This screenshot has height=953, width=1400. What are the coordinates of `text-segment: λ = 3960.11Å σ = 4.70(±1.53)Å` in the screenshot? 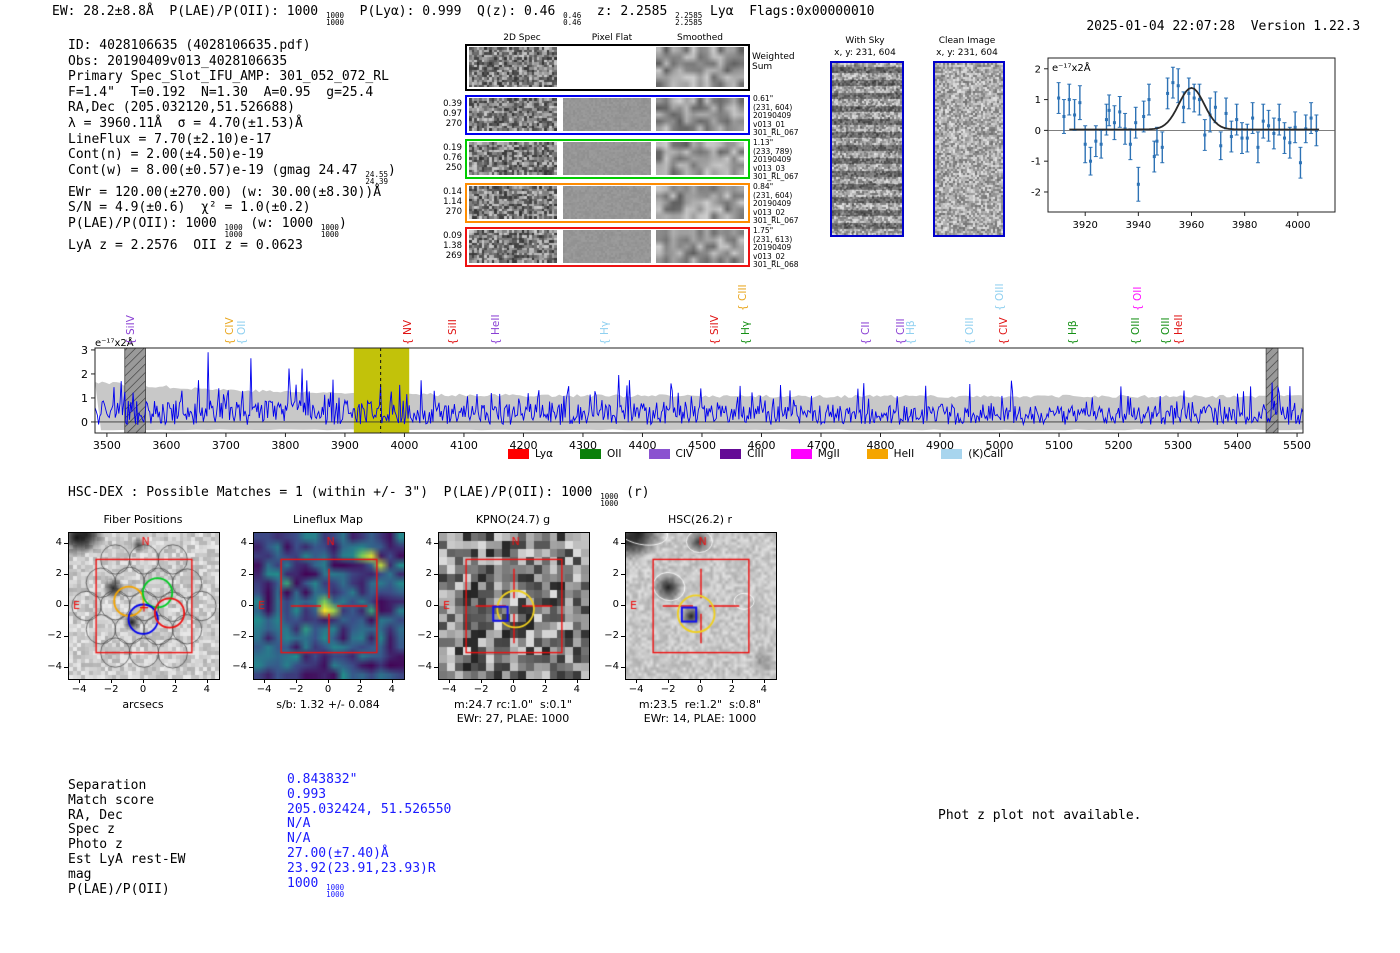 It's located at (185, 123).